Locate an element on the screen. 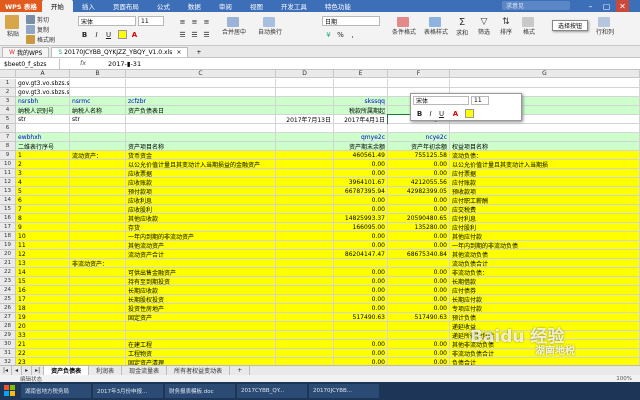 This screenshot has width=640, height=400. mini-size-select: 11 is located at coordinates (480, 100).